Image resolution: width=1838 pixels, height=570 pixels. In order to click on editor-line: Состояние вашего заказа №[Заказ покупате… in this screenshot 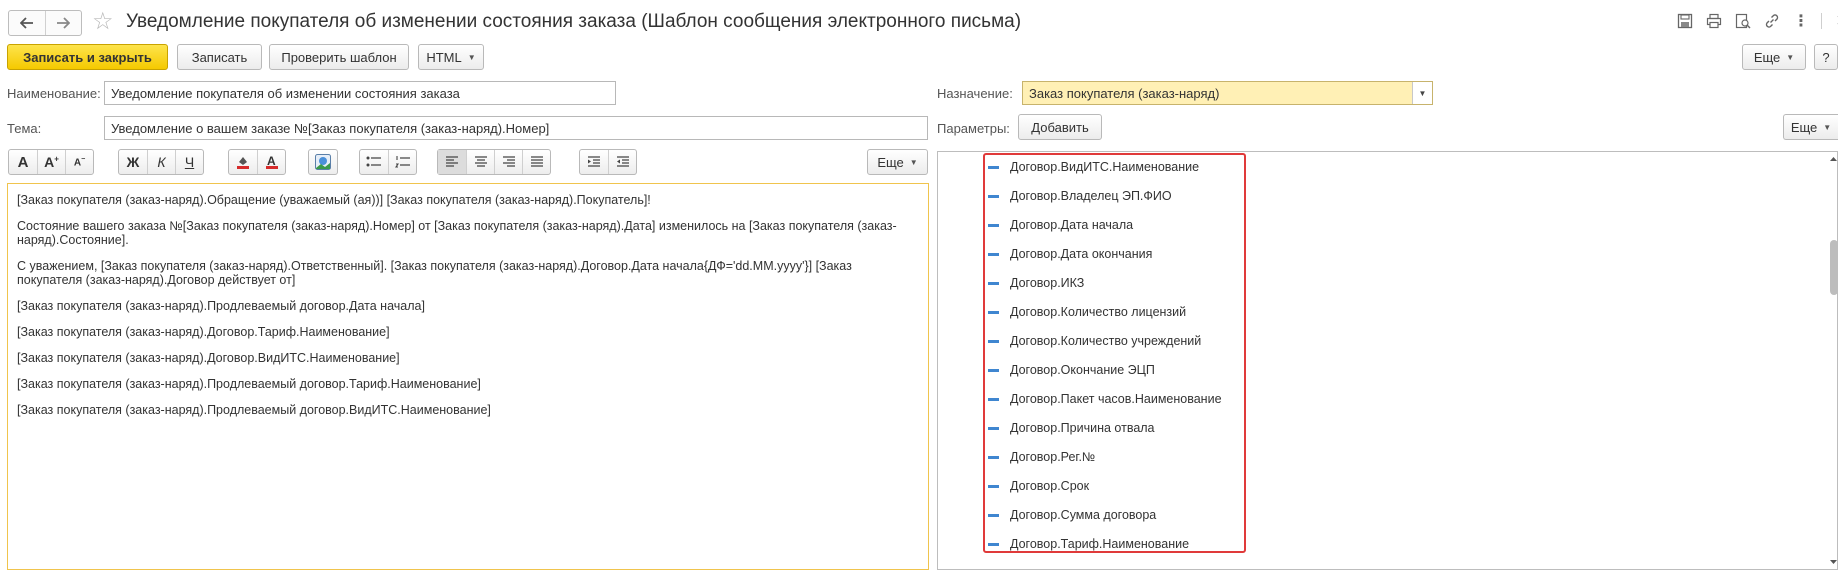, I will do `click(457, 233)`.